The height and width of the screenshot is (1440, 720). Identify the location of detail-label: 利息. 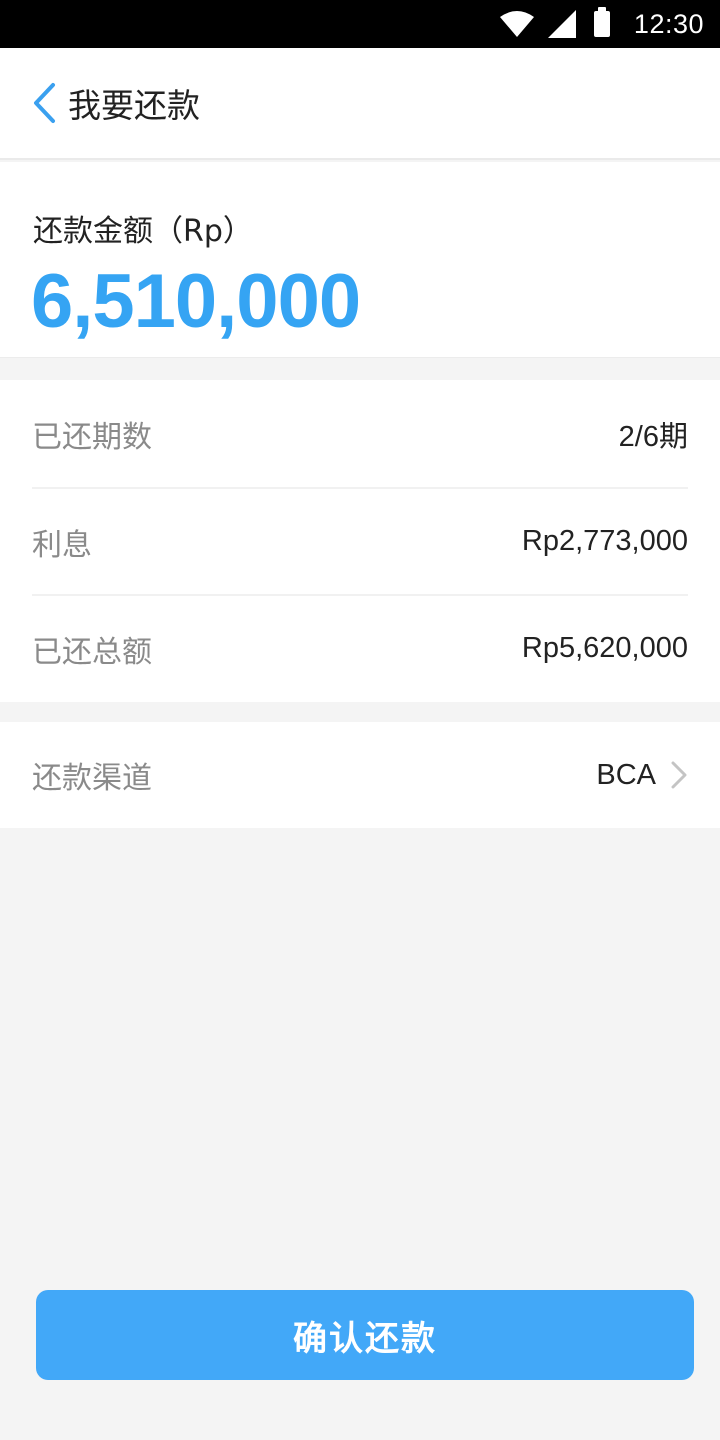
(62, 545).